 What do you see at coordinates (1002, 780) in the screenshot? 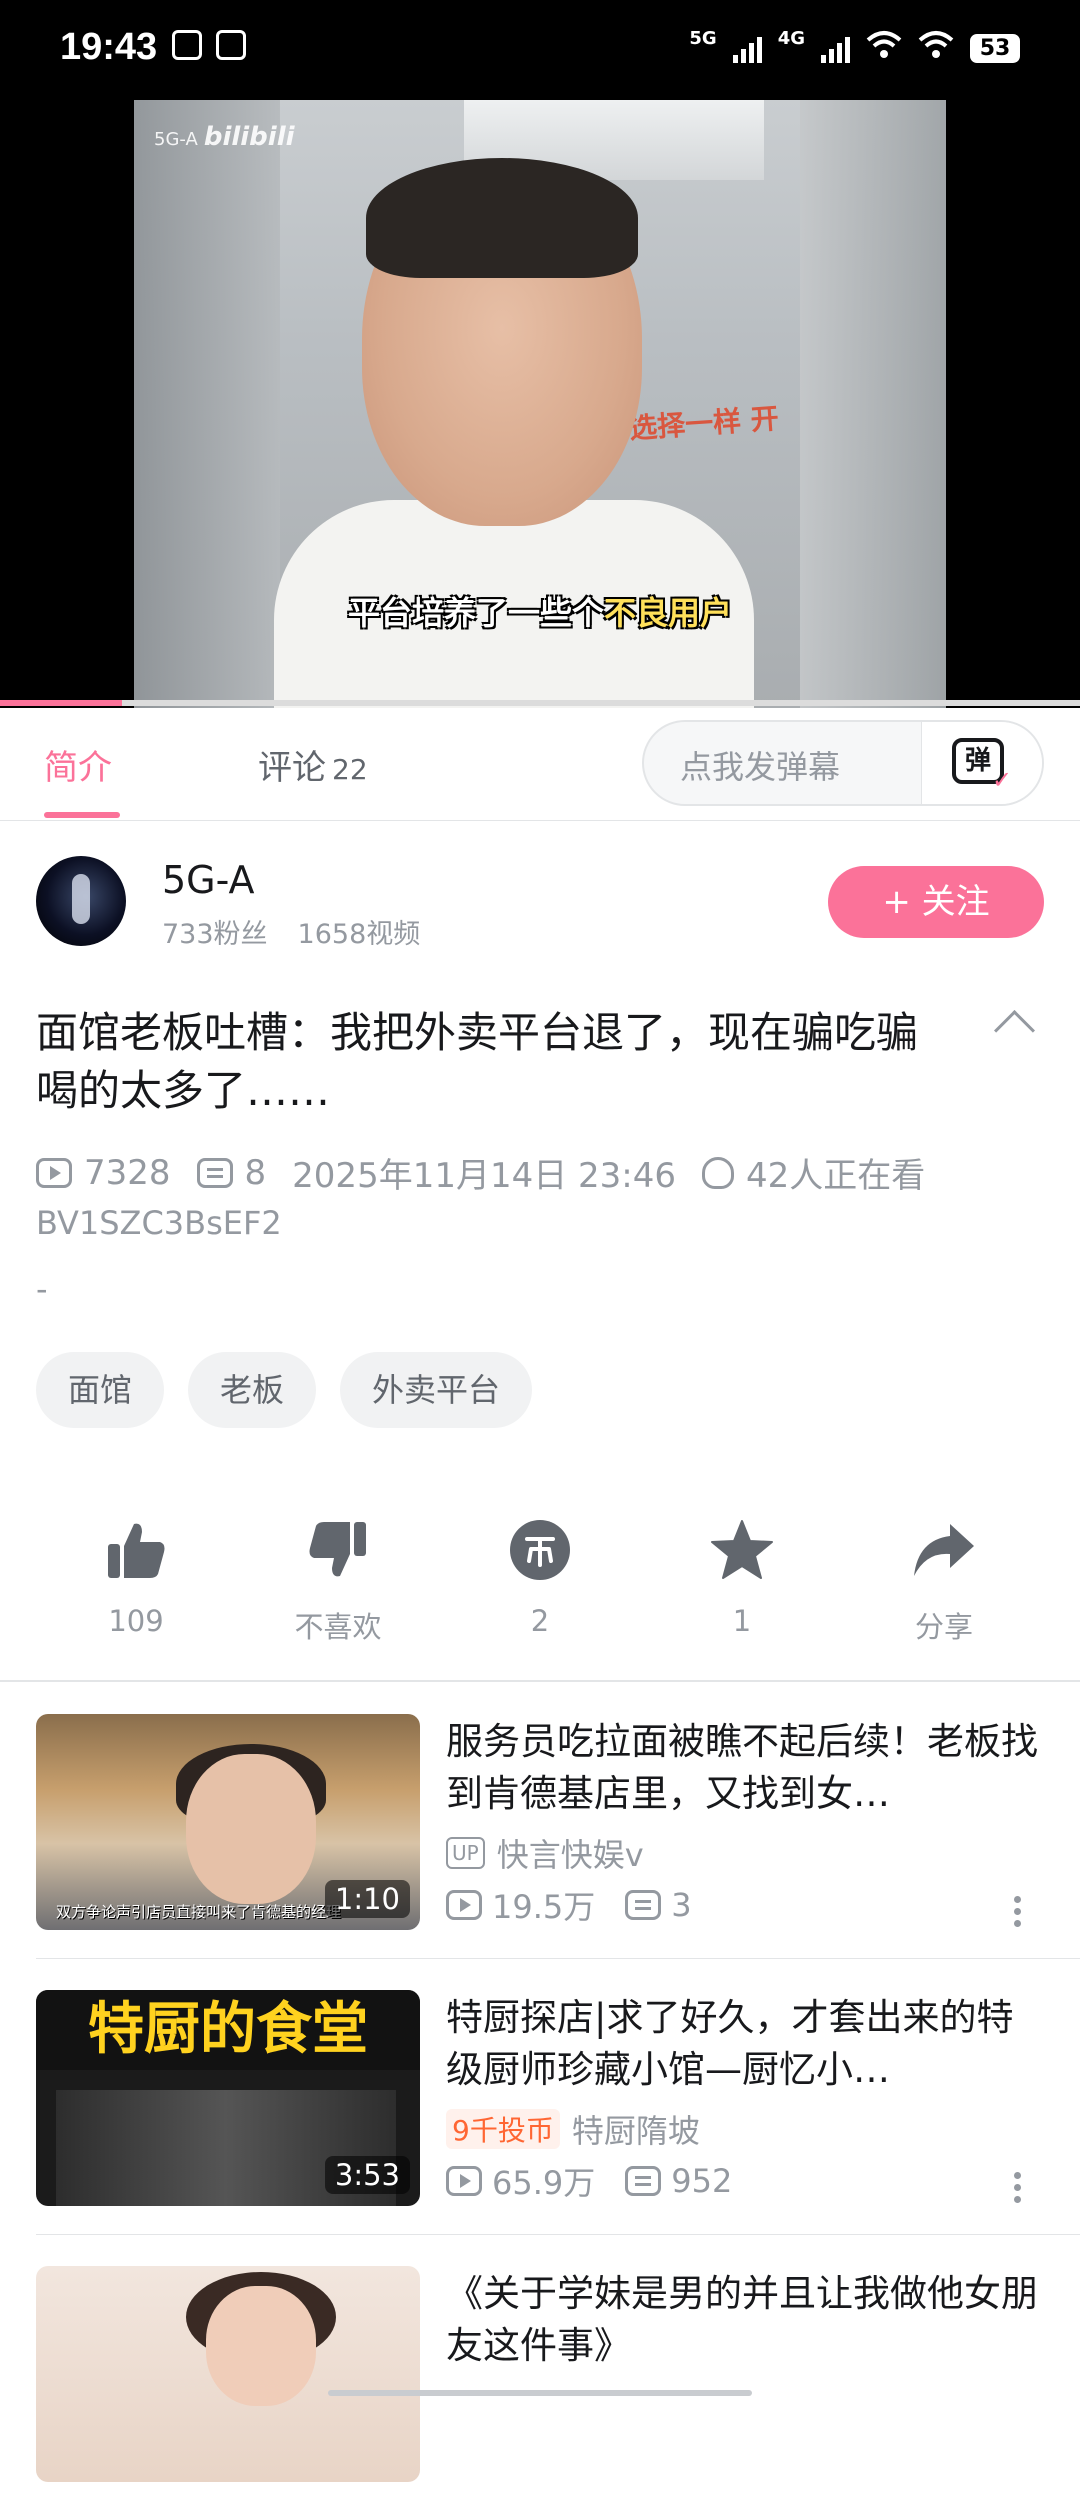
I see `check-icon: ✓` at bounding box center [1002, 780].